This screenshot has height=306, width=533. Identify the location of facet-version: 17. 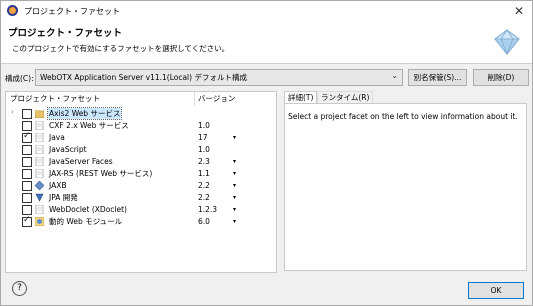
(203, 137).